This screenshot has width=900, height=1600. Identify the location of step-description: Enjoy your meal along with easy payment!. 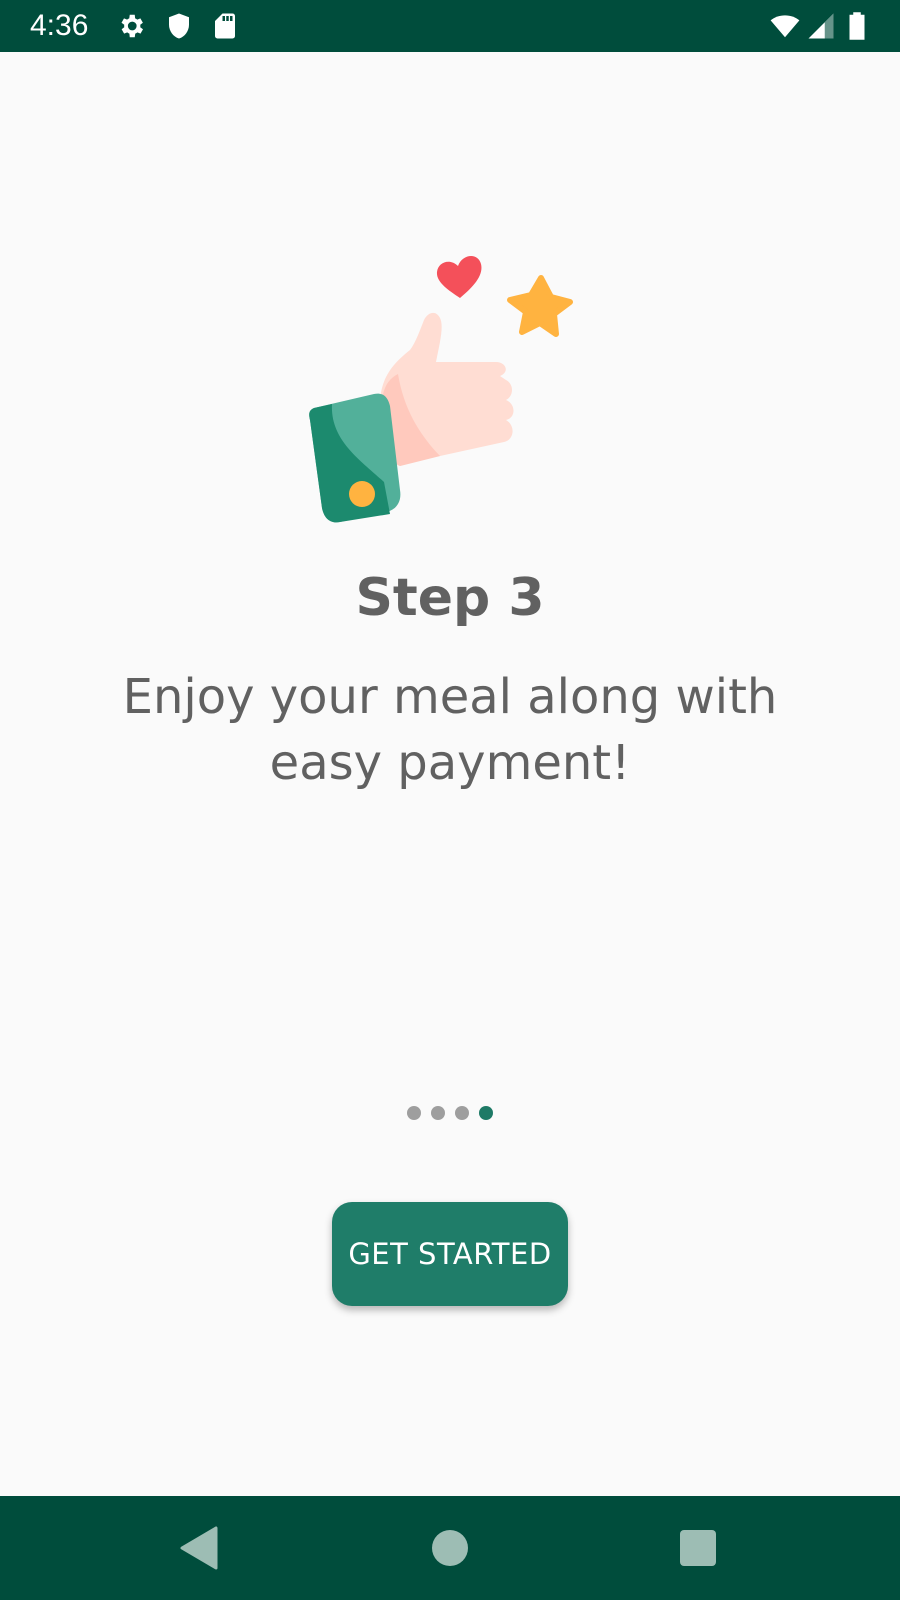
(450, 730).